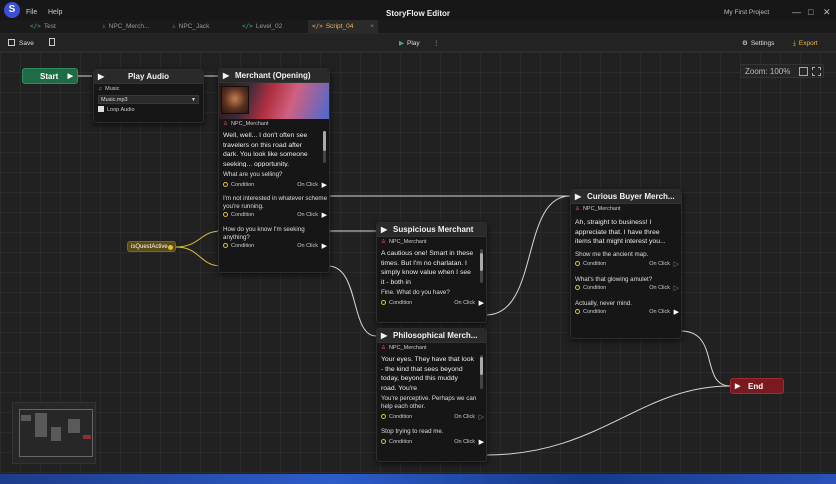 This screenshot has width=836, height=484. Describe the element at coordinates (151, 246) in the screenshot. I see `is-quest-active-node: isQuestActive` at that location.